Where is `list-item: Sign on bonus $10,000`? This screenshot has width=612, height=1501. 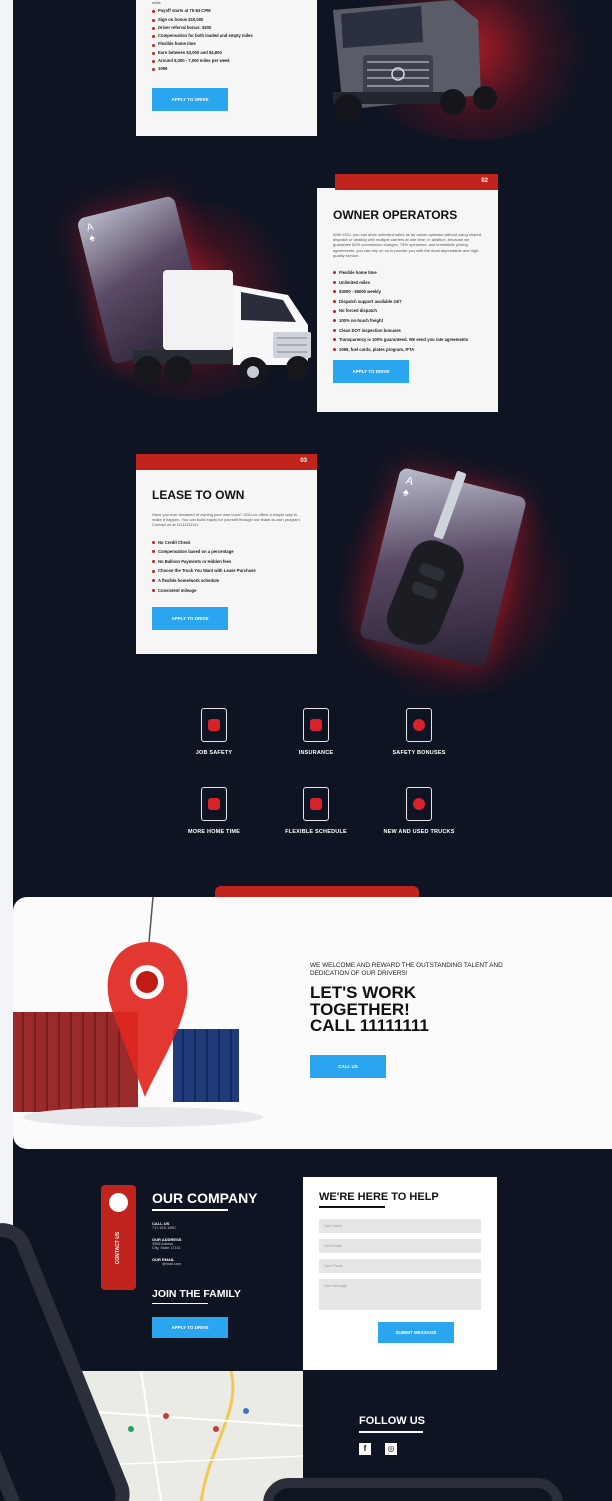 list-item: Sign on bonus $10,000 is located at coordinates (226, 20).